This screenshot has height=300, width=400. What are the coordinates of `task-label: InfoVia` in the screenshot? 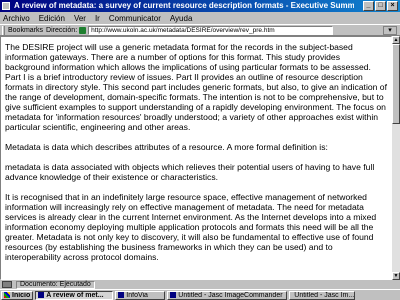 It's located at (137, 295).